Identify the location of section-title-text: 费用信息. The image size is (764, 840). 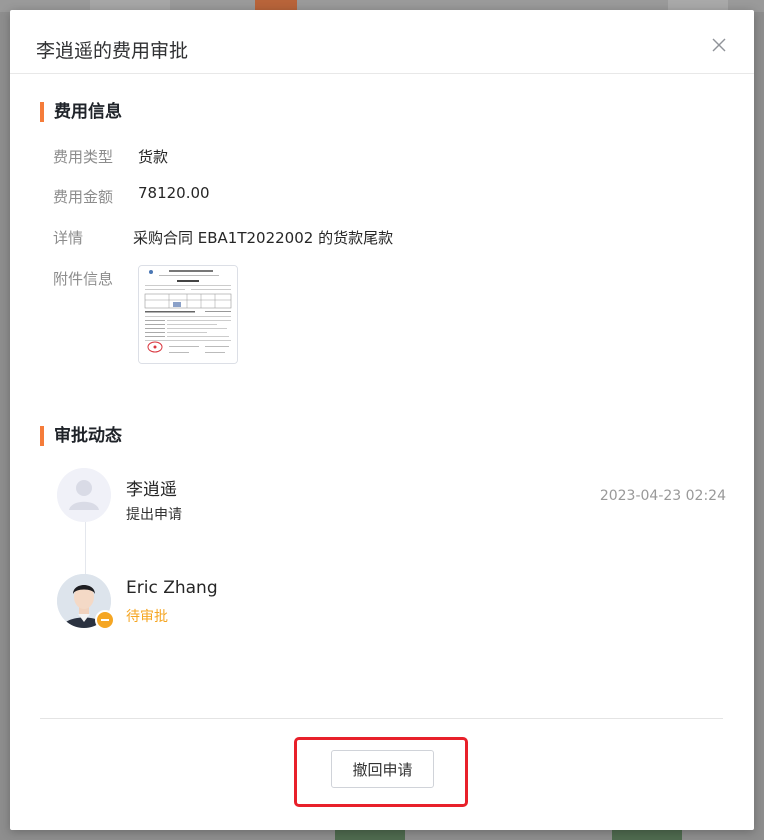
(88, 112).